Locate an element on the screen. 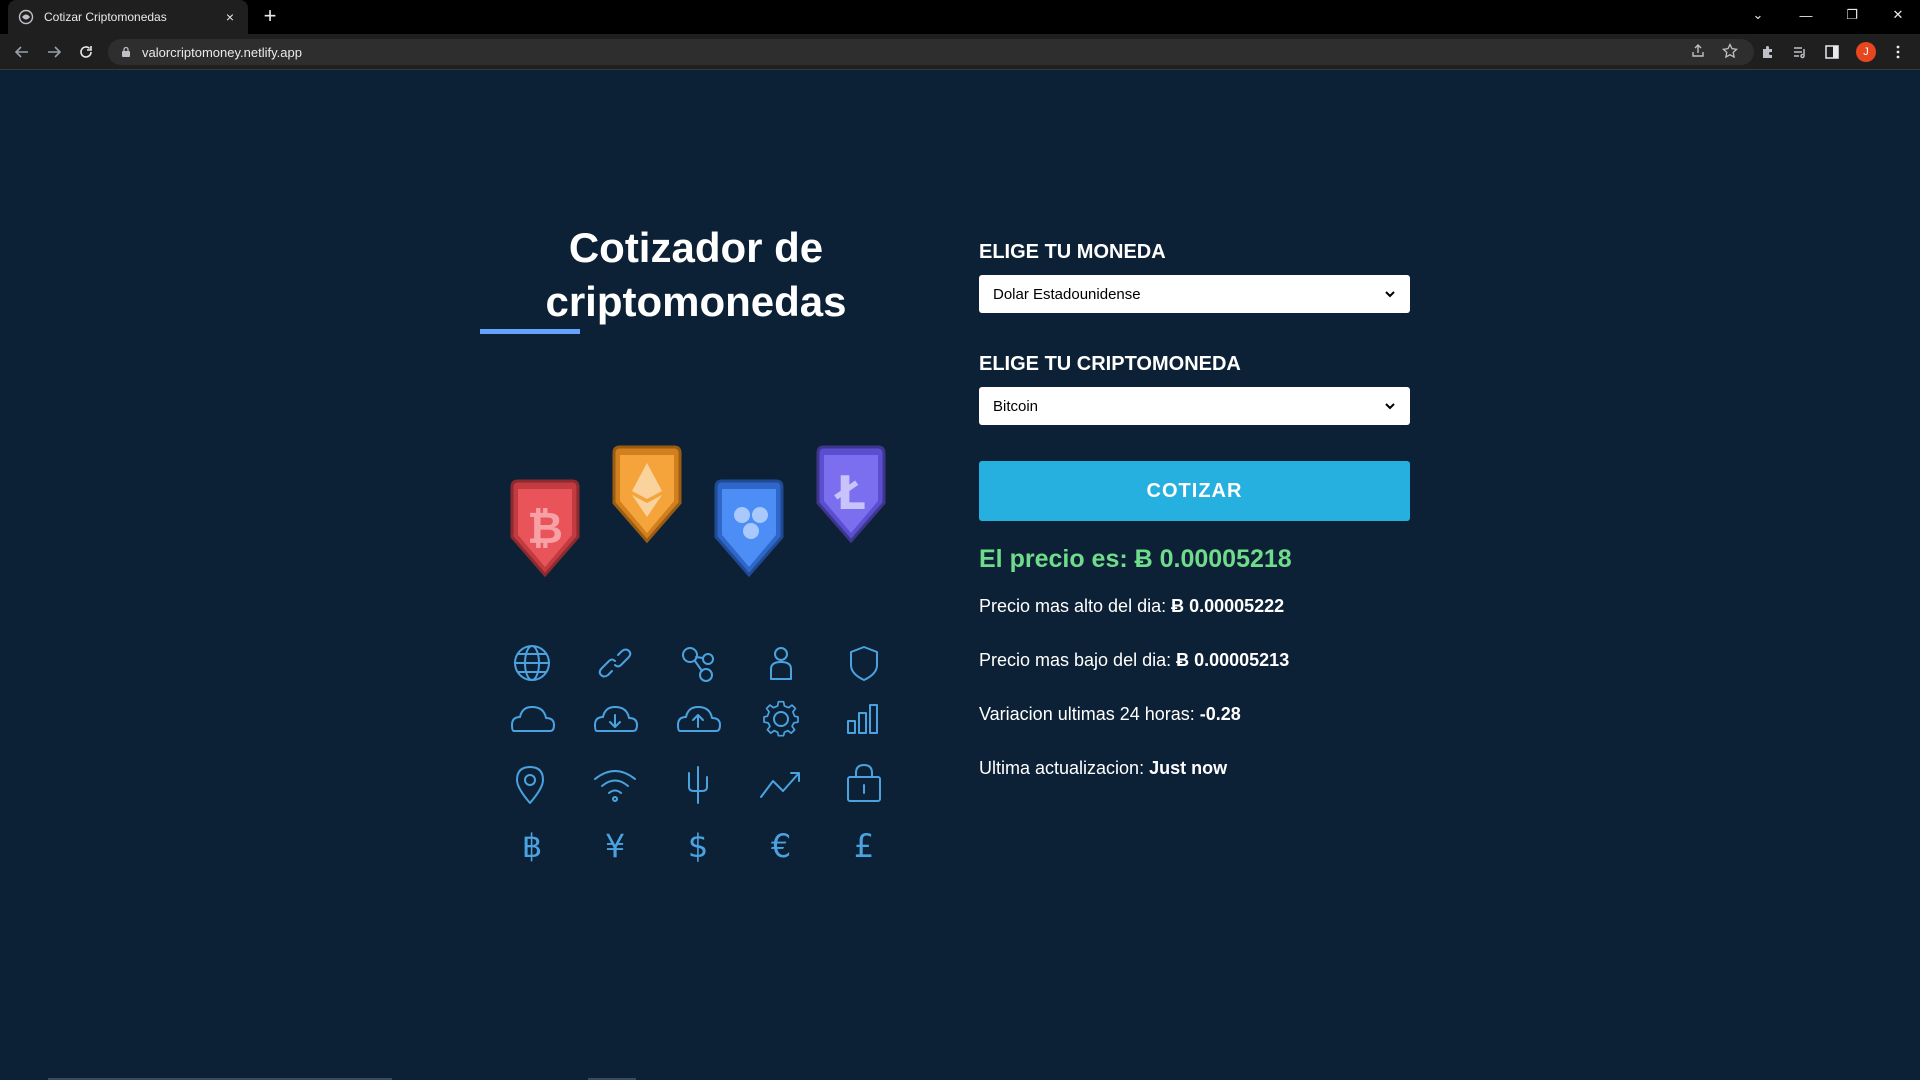 This screenshot has width=1920, height=1080. last-update-value: Just now is located at coordinates (1188, 768).